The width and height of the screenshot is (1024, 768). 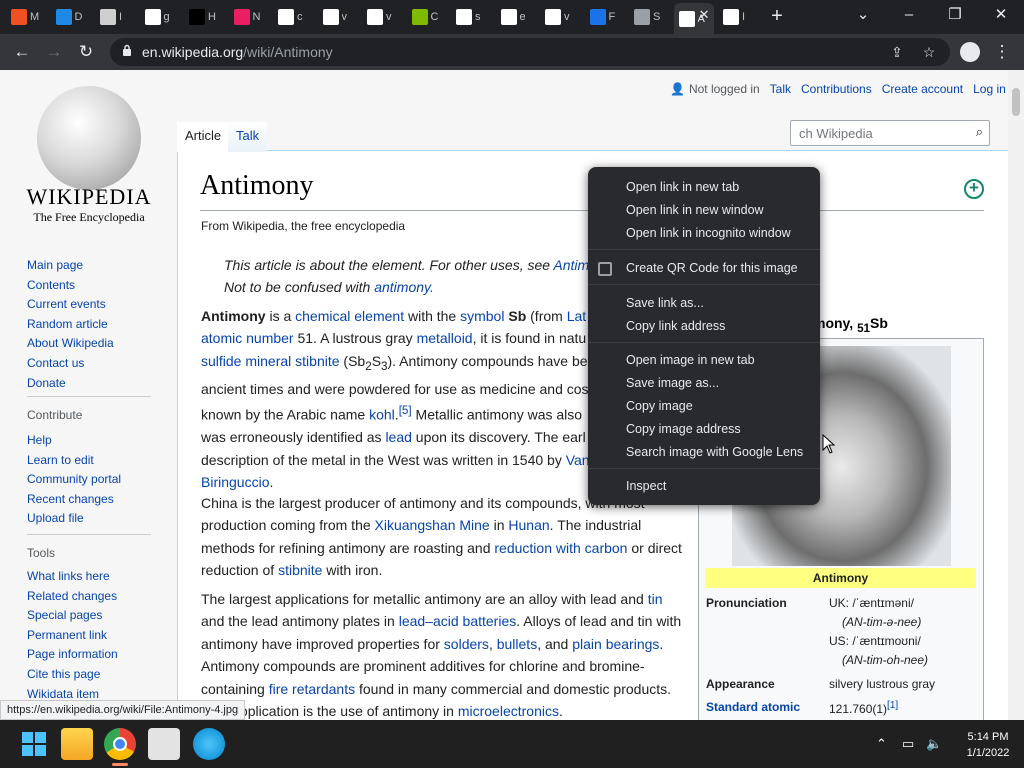 What do you see at coordinates (604, 17) in the screenshot?
I see `browser-tab: F` at bounding box center [604, 17].